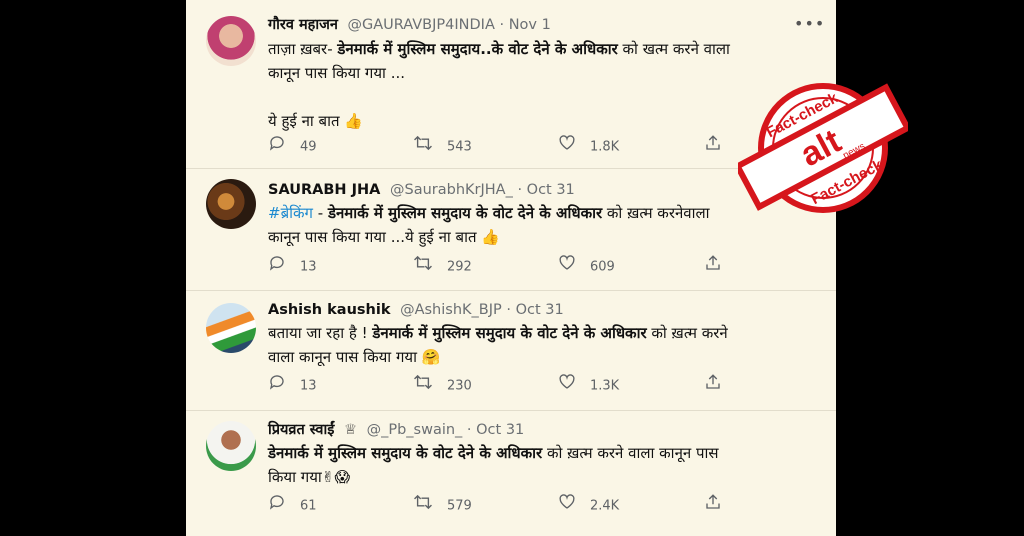  What do you see at coordinates (508, 265) in the screenshot?
I see `action-bar: 13 292 609` at bounding box center [508, 265].